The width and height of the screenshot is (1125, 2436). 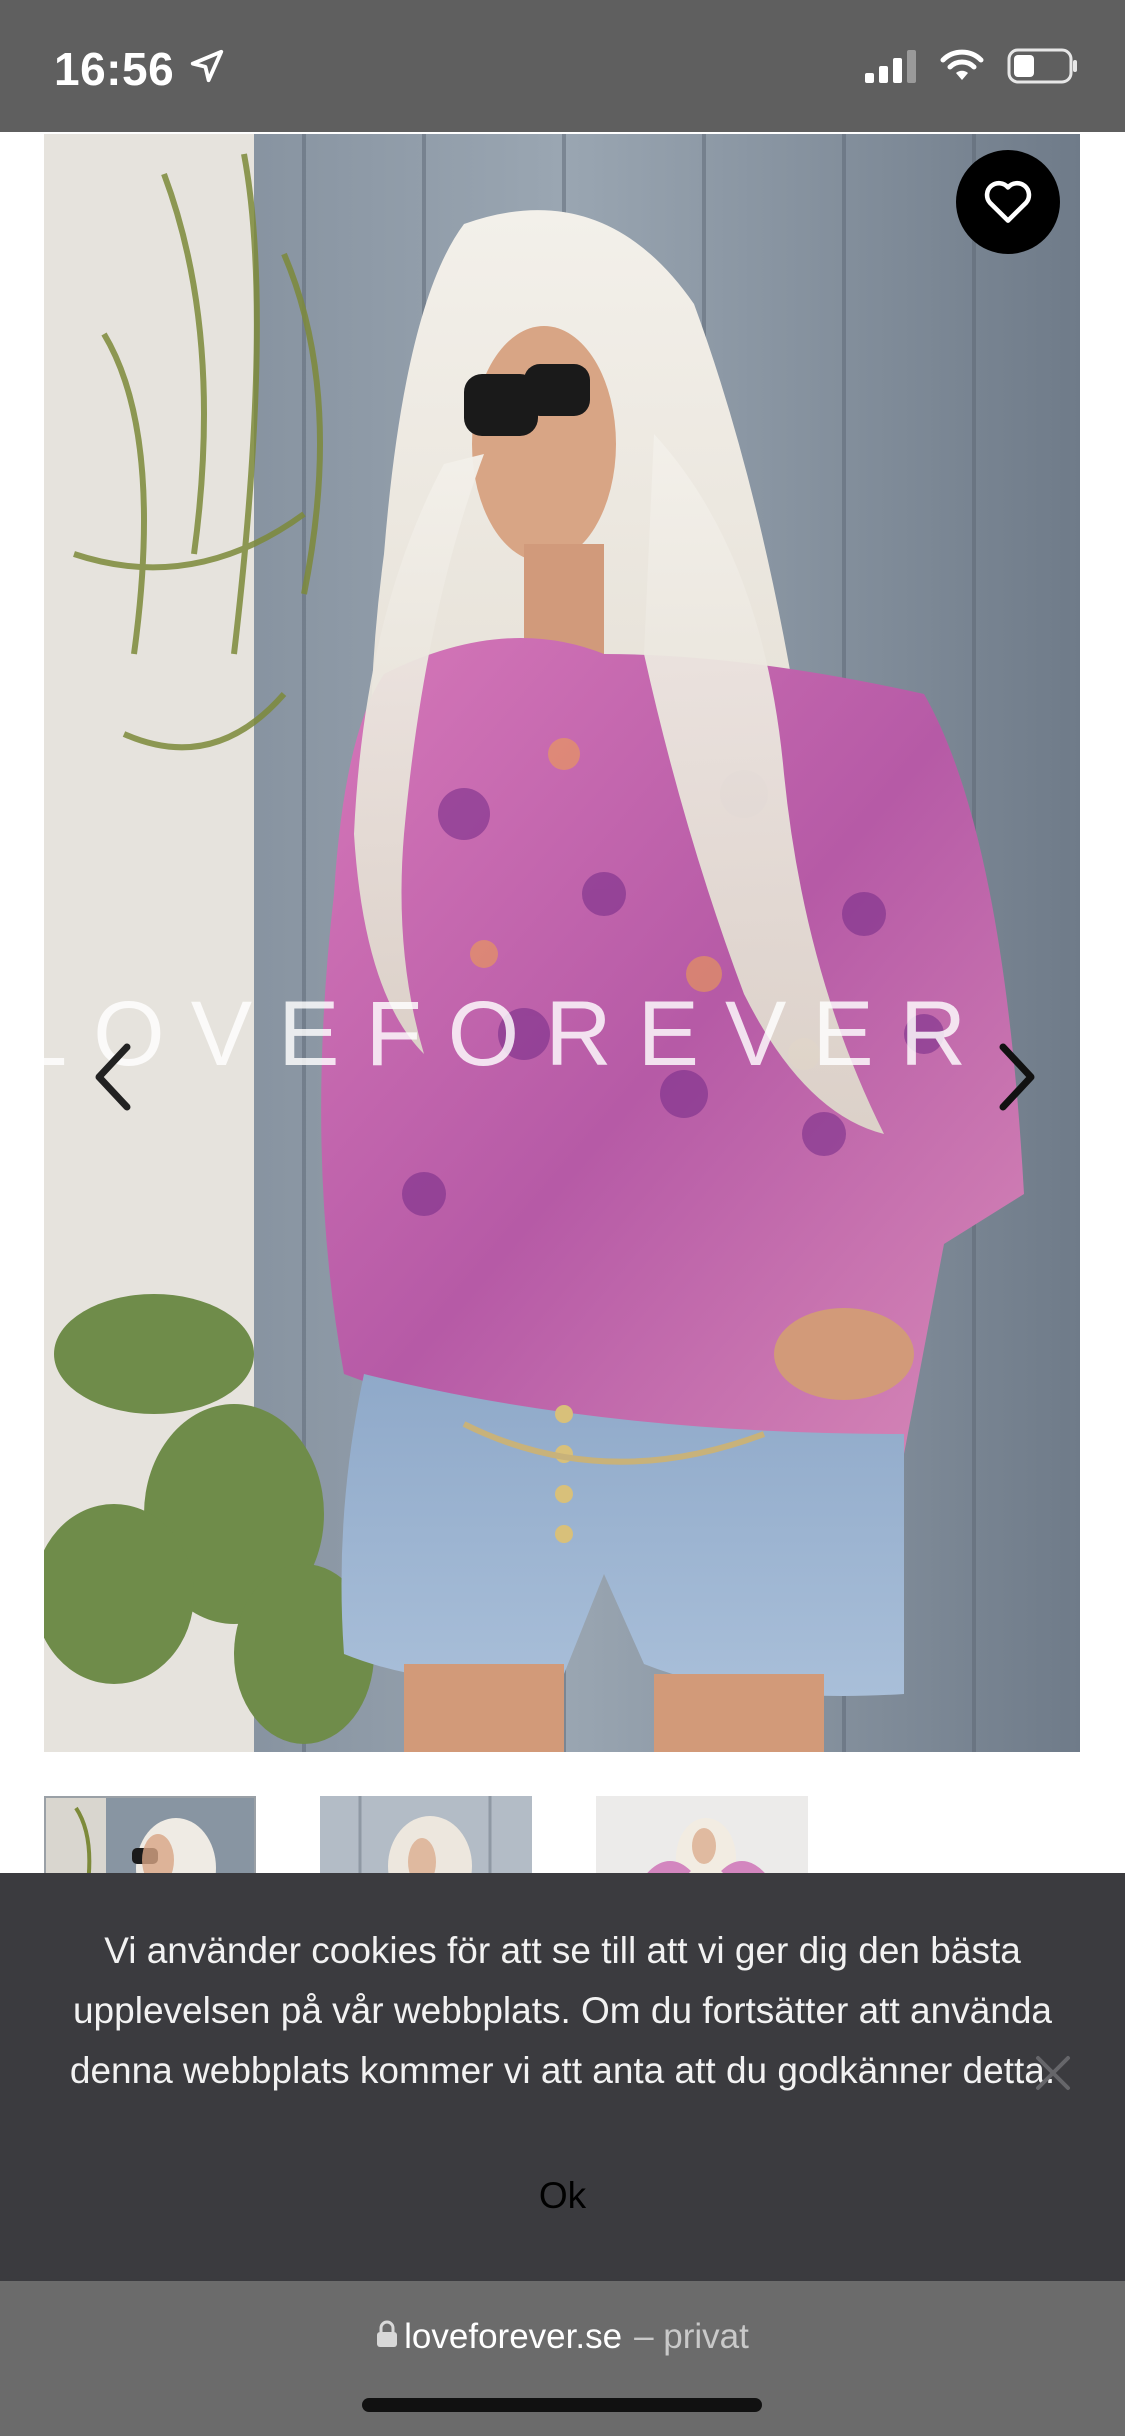 What do you see at coordinates (962, 68) in the screenshot?
I see `wifi-icon` at bounding box center [962, 68].